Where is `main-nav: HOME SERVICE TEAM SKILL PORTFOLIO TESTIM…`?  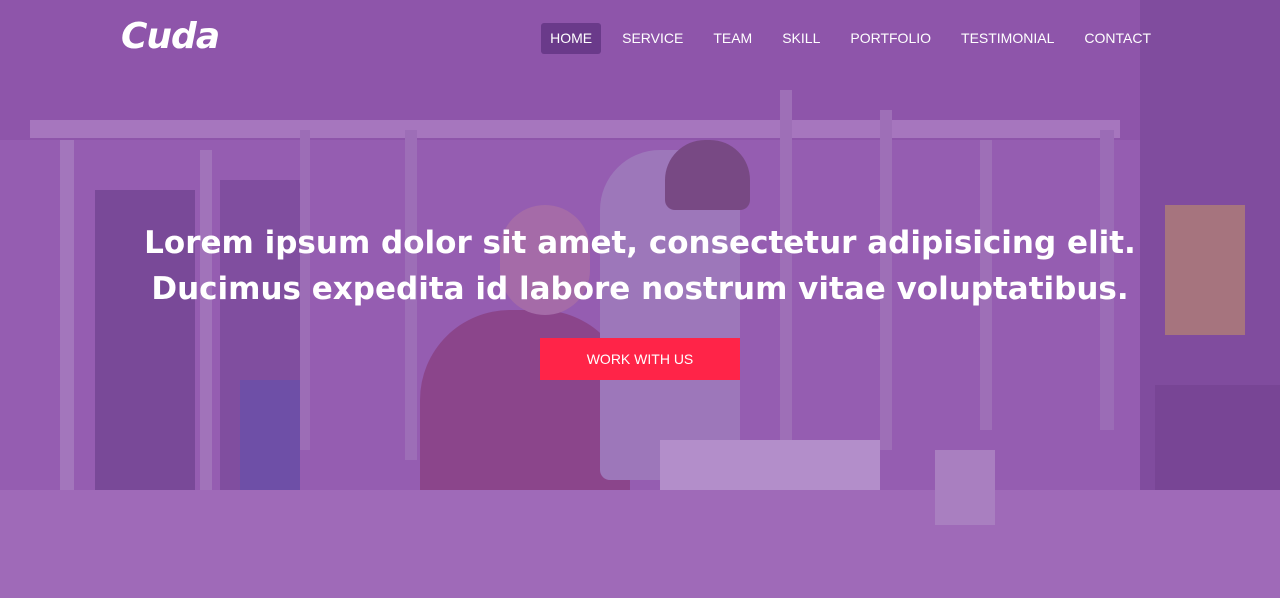
main-nav: HOME SERVICE TEAM SKILL PORTFOLIO TESTIM… is located at coordinates (844, 38).